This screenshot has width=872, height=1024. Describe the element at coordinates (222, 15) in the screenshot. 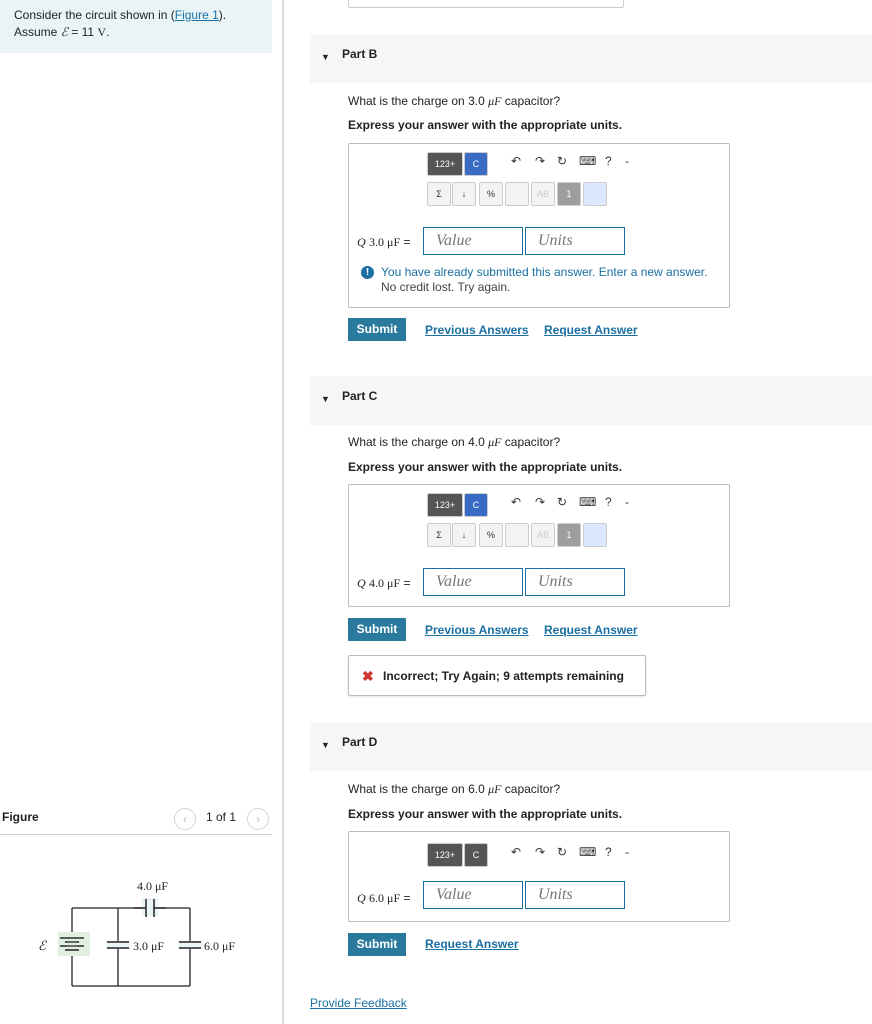

I see `intro-text-end: ).` at that location.